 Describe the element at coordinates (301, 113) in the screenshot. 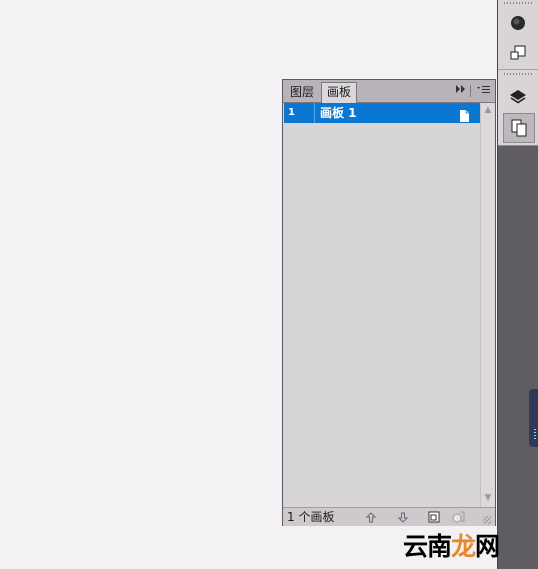

I see `artboard-number: 1` at that location.